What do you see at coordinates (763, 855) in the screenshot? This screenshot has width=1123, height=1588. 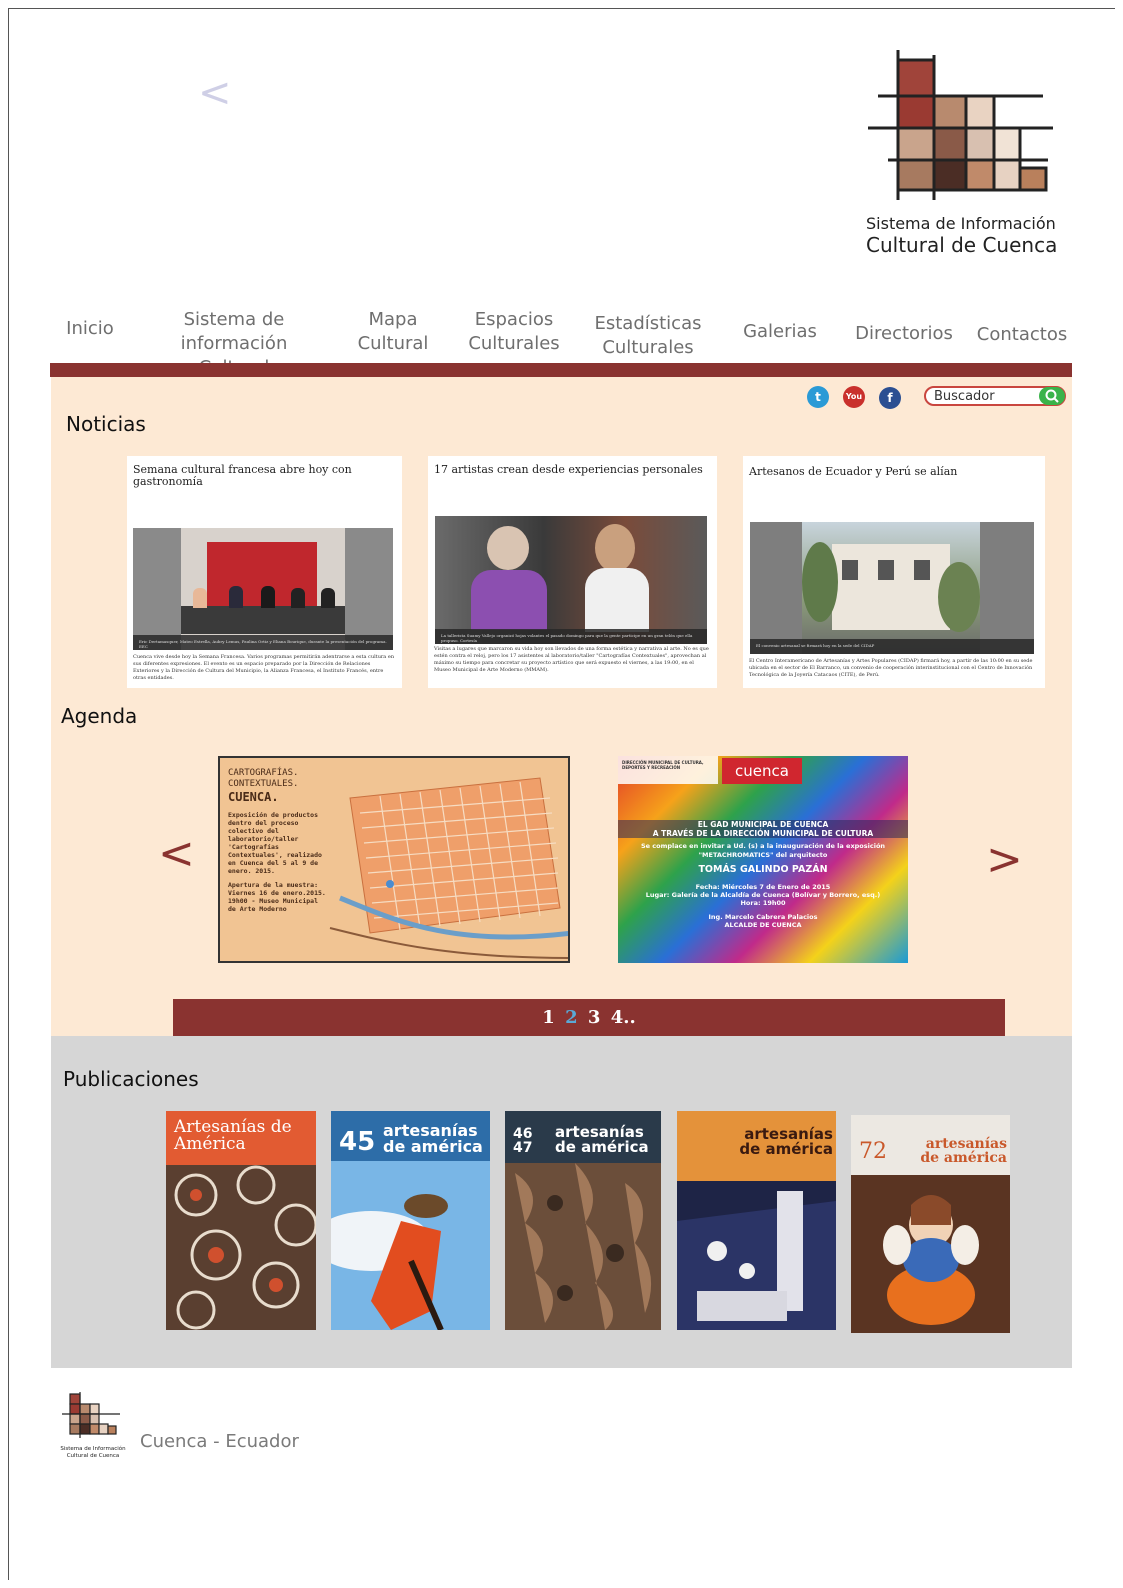 I see `poster-line: "METACHROMATICS" del arquitecto` at bounding box center [763, 855].